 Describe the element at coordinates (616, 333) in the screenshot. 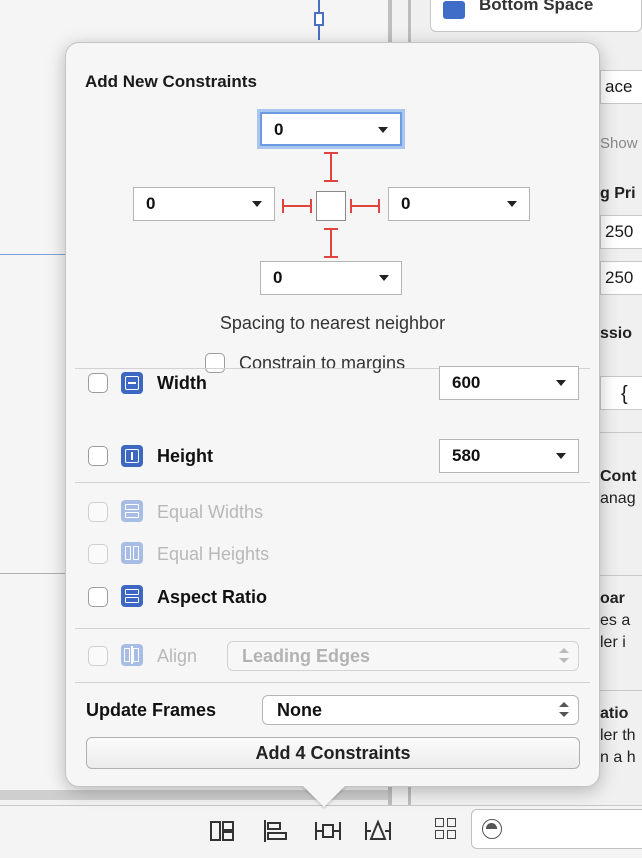

I see `inspector-heading: ssio` at that location.